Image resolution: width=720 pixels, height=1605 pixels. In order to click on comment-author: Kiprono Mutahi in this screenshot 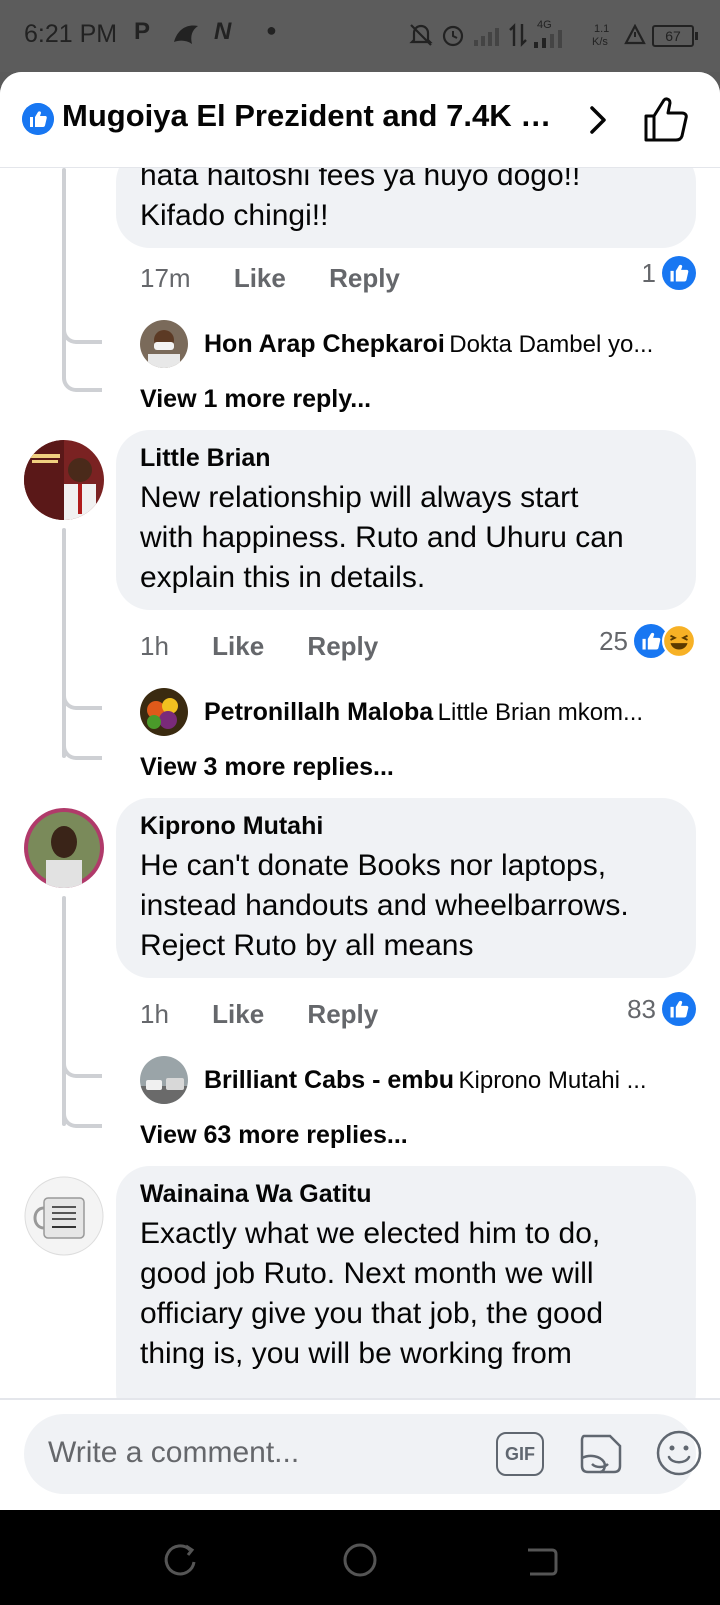, I will do `click(406, 826)`.